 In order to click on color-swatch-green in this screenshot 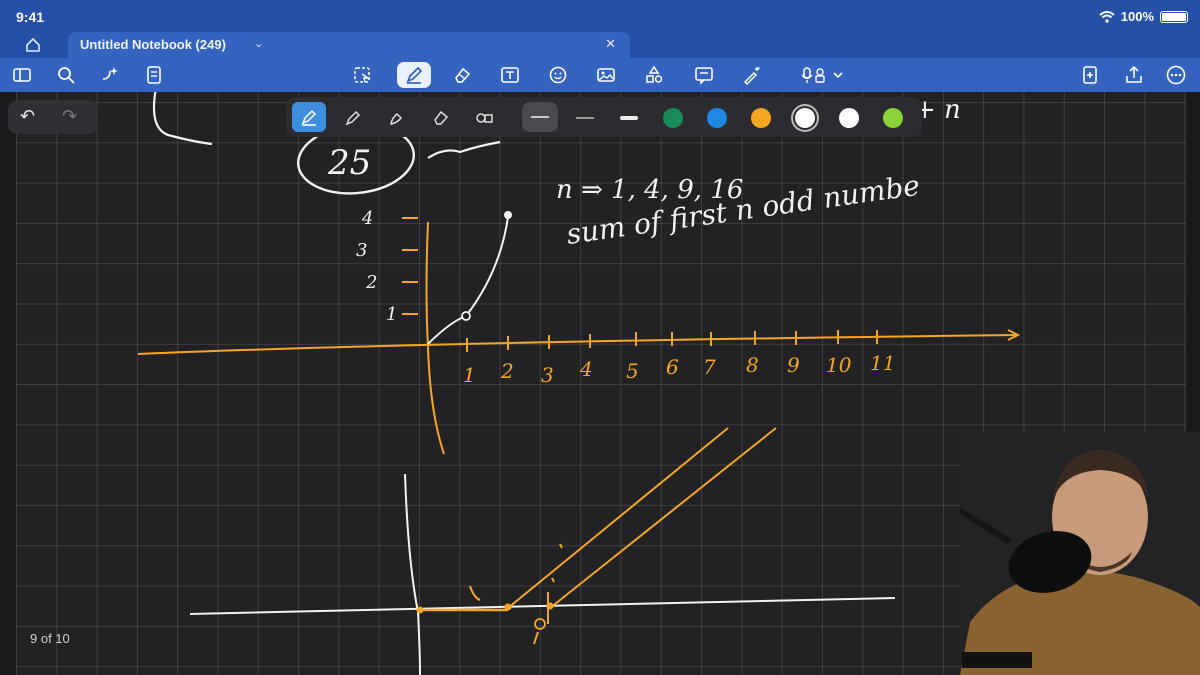, I will do `click(673, 118)`.